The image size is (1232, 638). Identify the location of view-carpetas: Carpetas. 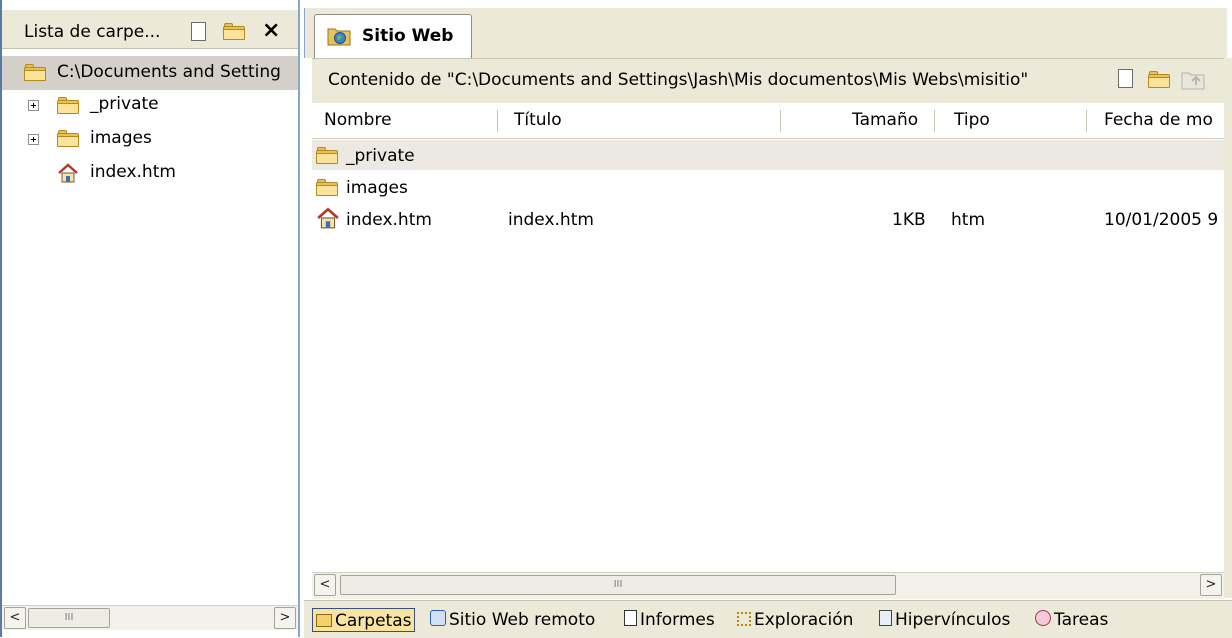
(364, 620).